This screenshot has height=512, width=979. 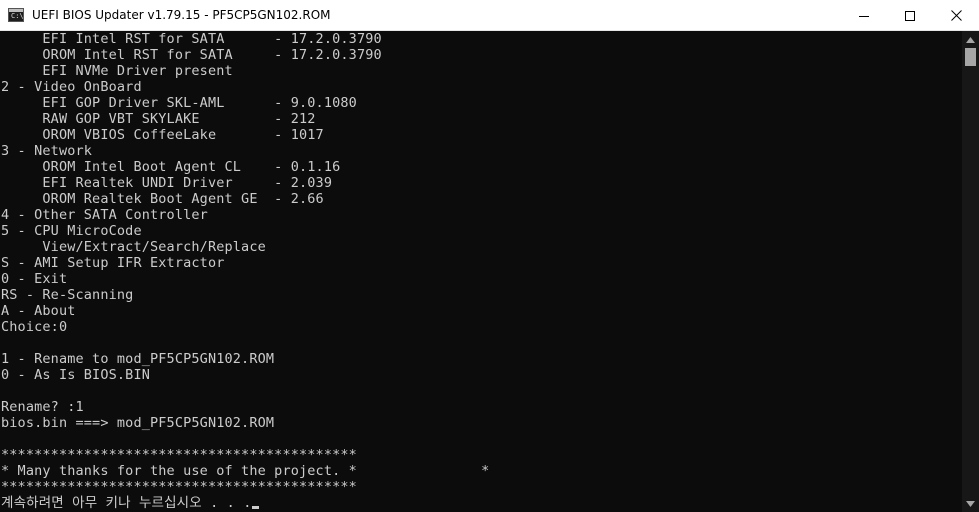 What do you see at coordinates (16, 15) in the screenshot?
I see `console-app-icon: C:\` at bounding box center [16, 15].